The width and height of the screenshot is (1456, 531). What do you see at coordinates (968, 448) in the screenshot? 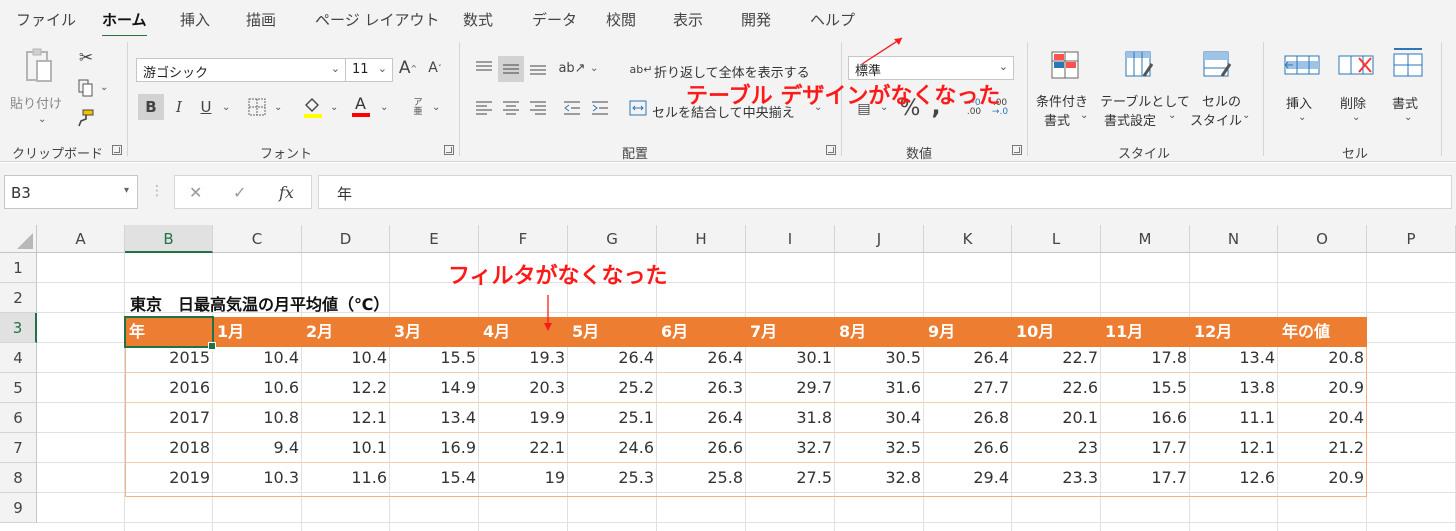
I see `table-cell: 26.6` at bounding box center [968, 448].